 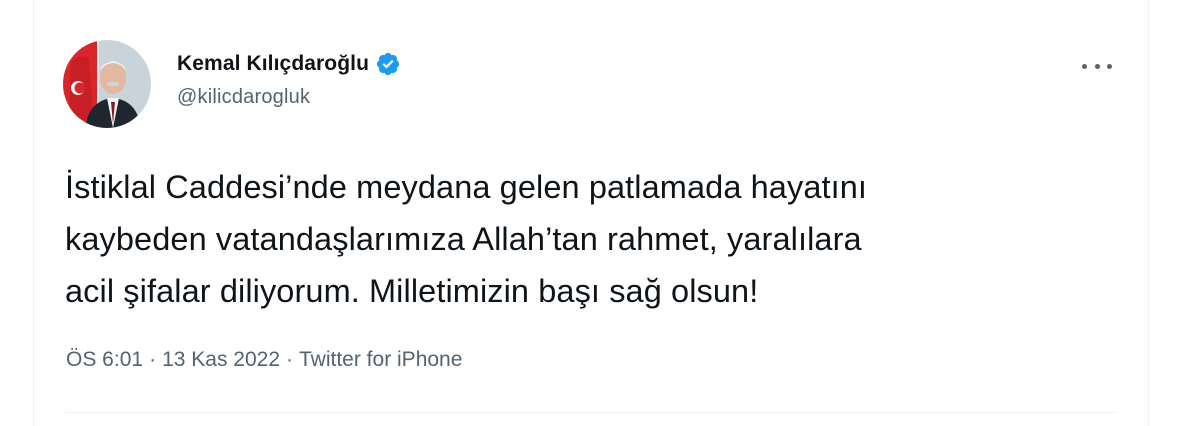 I want to click on name-row: Kemal Kılıçdaroğlu, so click(x=289, y=64).